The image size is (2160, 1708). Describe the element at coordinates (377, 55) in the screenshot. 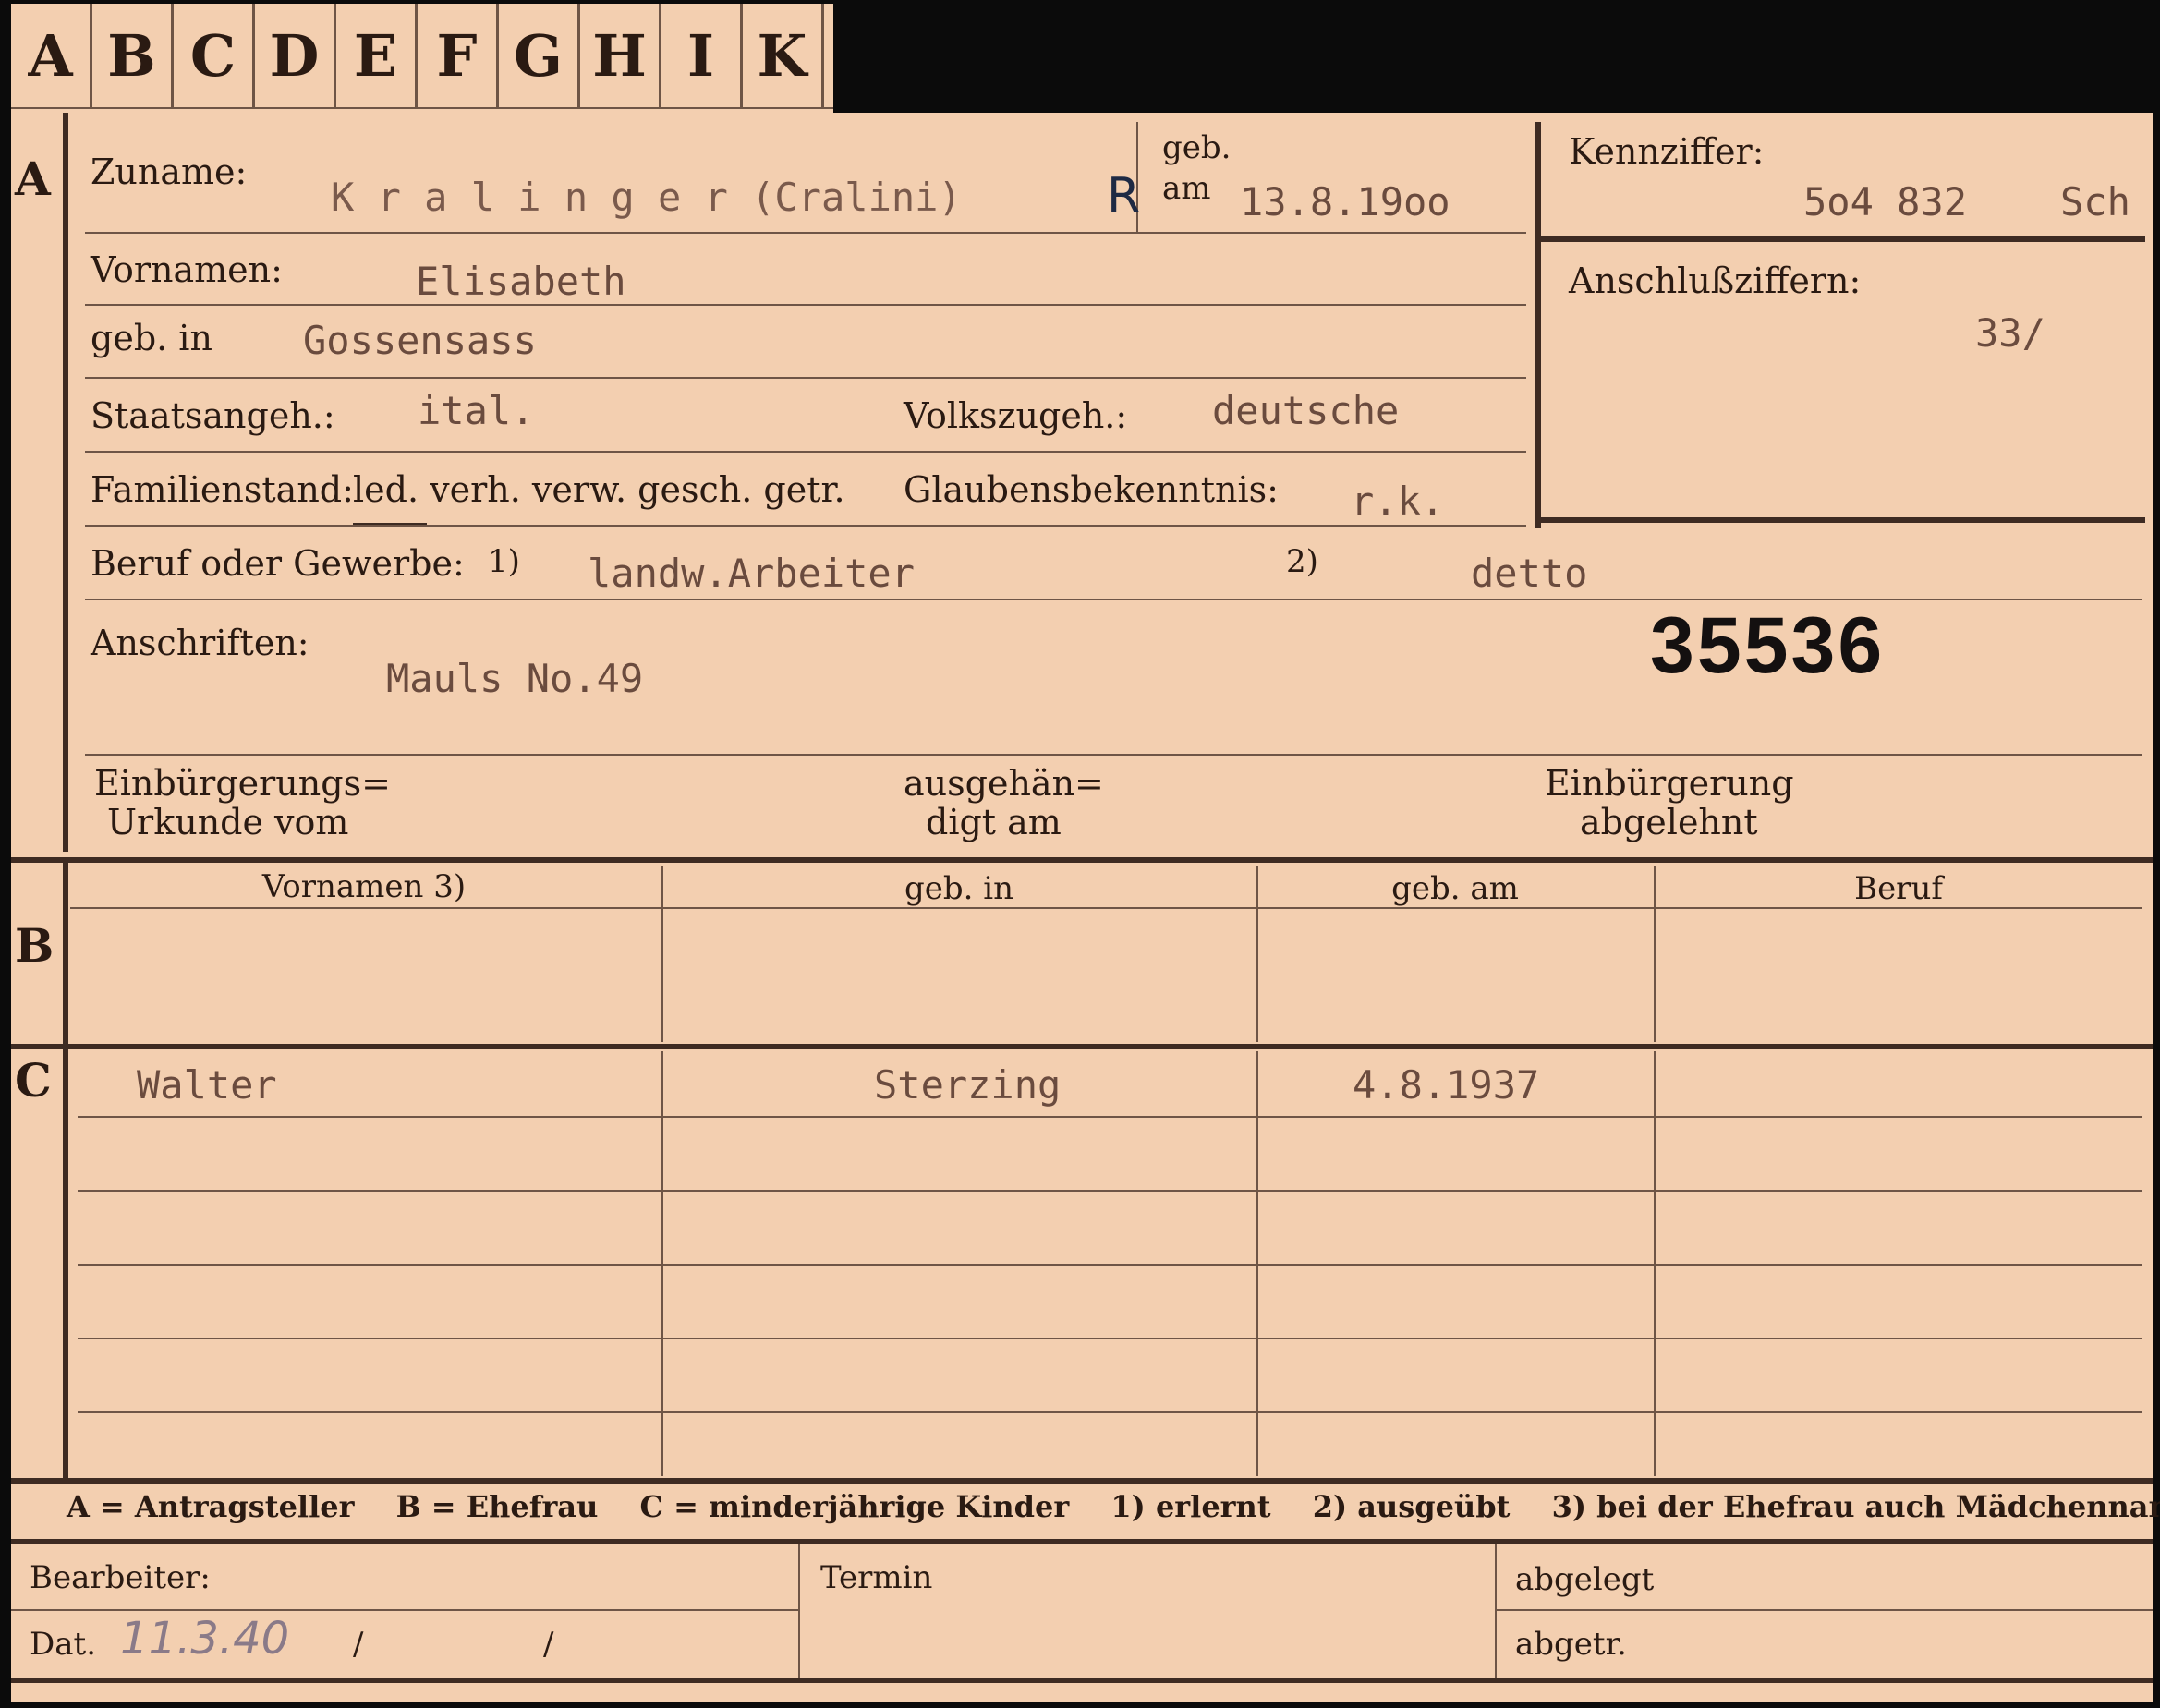

I see `tab-e: E` at that location.